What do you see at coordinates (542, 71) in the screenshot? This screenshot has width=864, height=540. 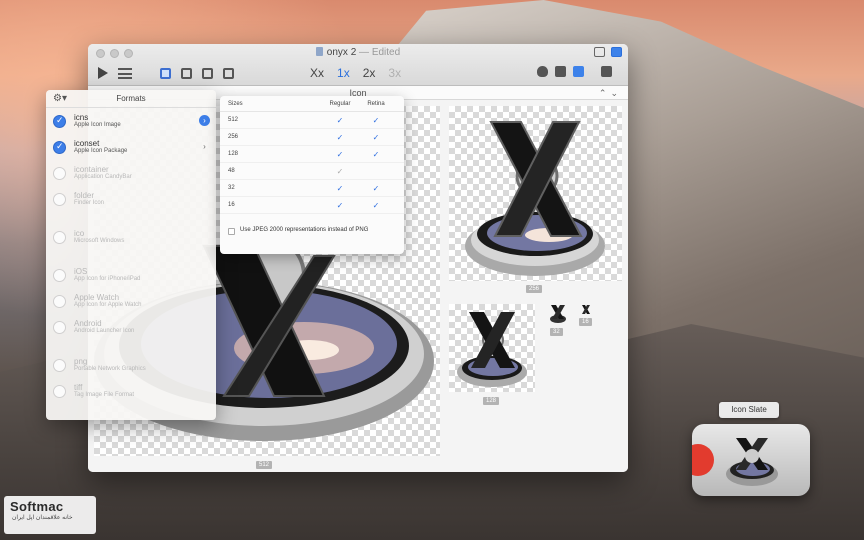 I see `pin-icon` at bounding box center [542, 71].